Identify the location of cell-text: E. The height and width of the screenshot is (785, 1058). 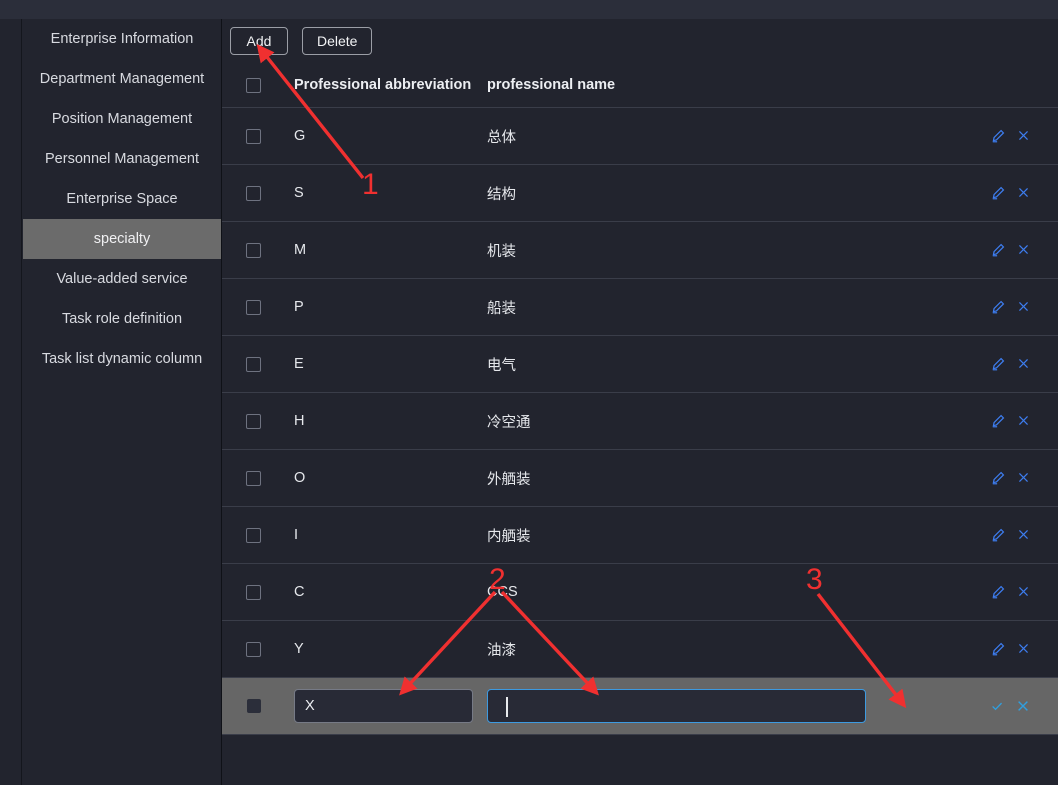
(299, 364).